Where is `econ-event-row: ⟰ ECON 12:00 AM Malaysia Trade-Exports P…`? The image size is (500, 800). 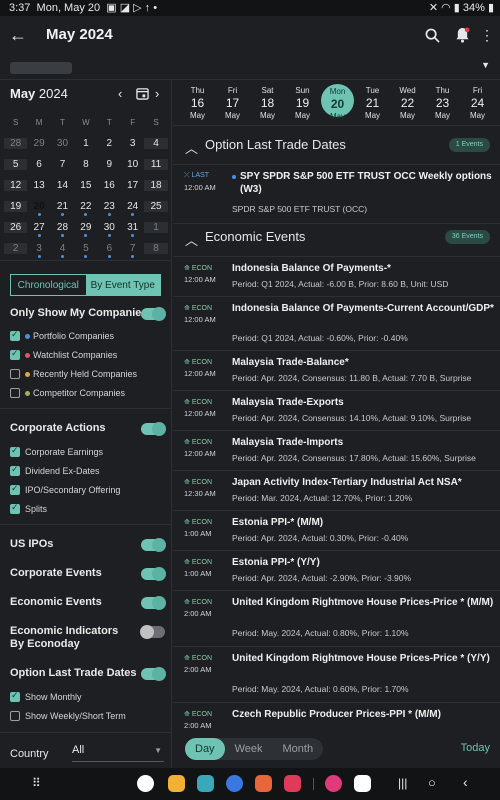
econ-event-row: ⟰ ECON 12:00 AM Malaysia Trade-Exports P… is located at coordinates (336, 410).